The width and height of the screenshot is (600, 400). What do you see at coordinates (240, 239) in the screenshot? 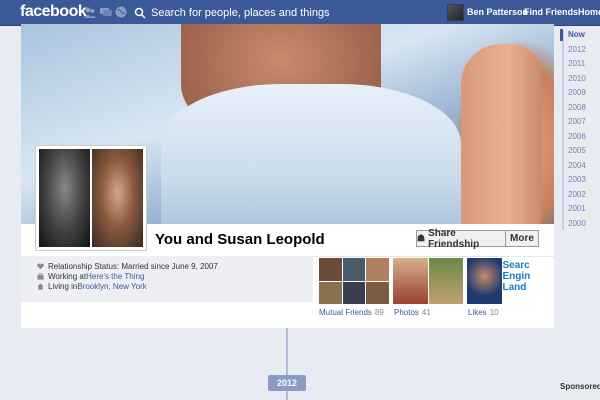
I see `page-title: You and Susan Leopold` at bounding box center [240, 239].